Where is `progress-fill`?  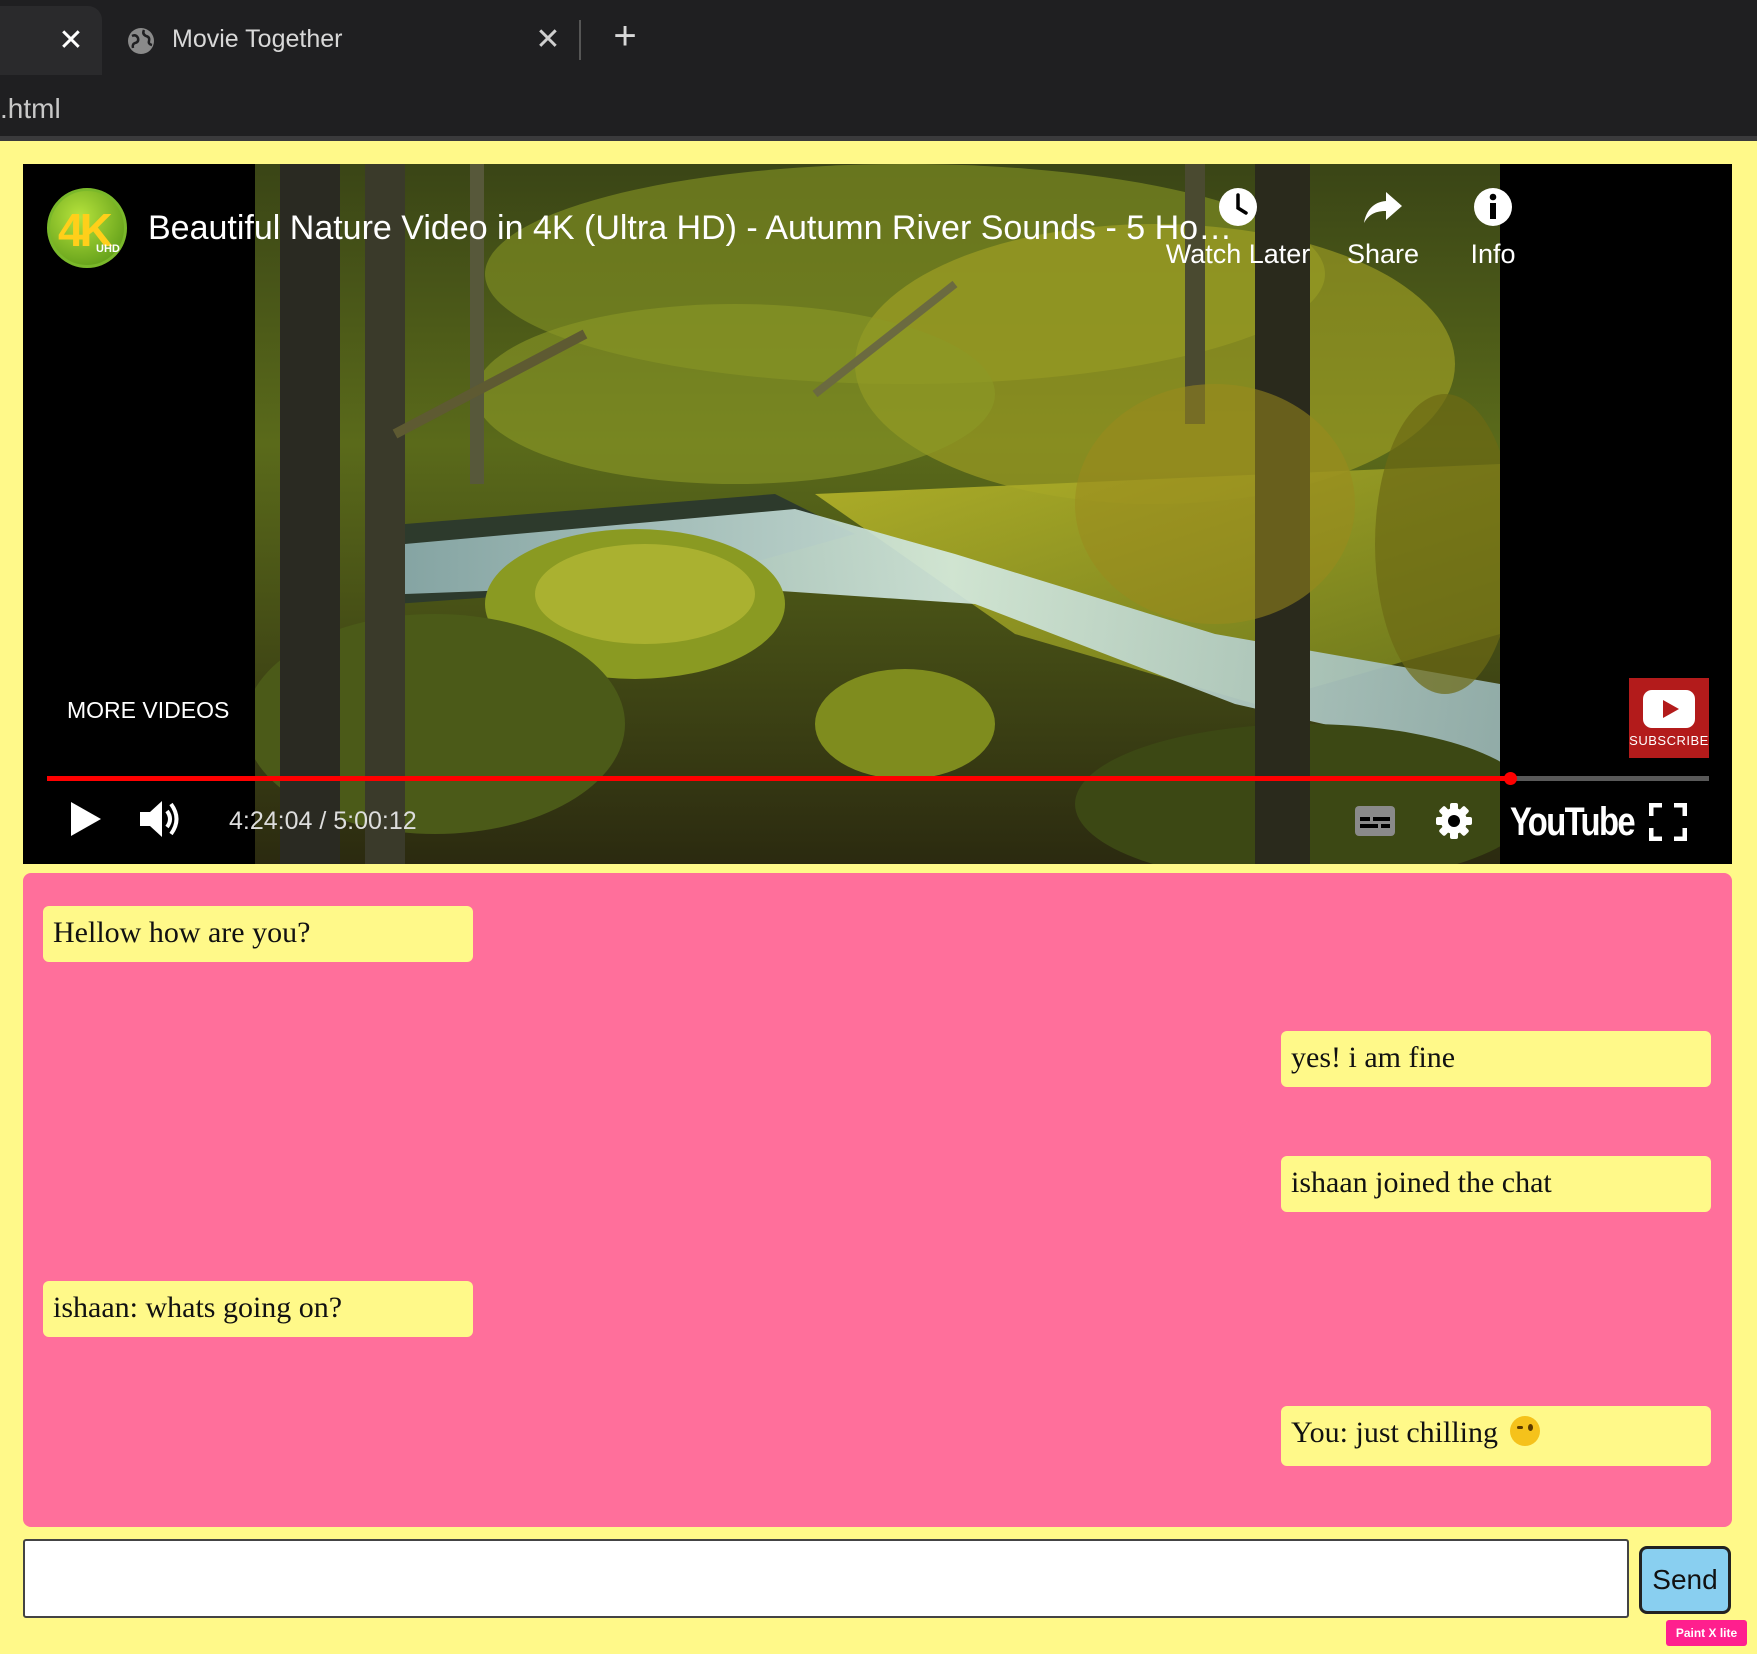 progress-fill is located at coordinates (778, 778).